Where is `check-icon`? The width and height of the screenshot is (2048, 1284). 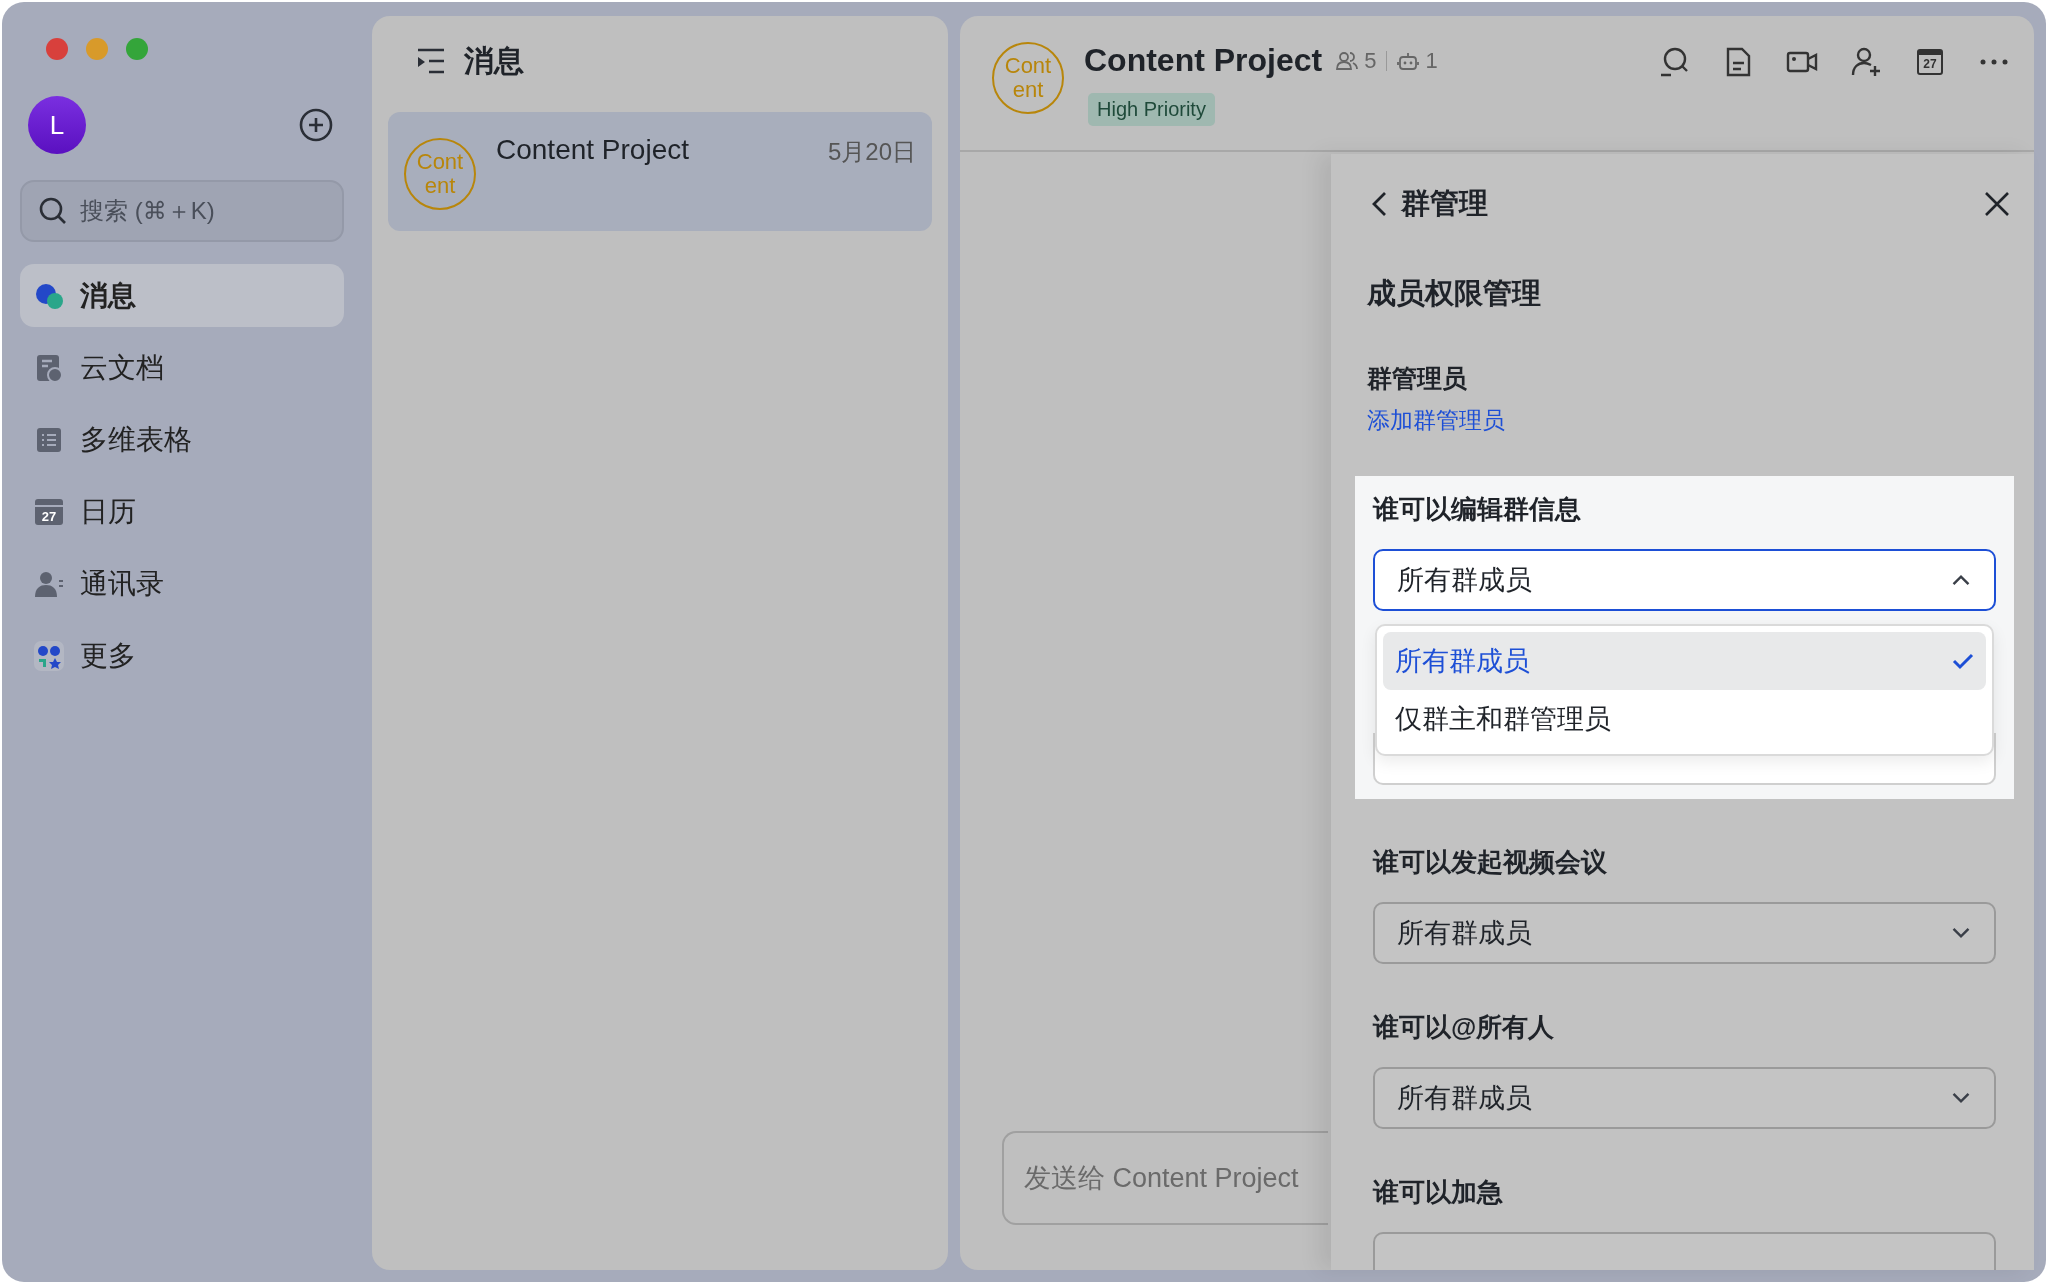
check-icon is located at coordinates (1963, 661).